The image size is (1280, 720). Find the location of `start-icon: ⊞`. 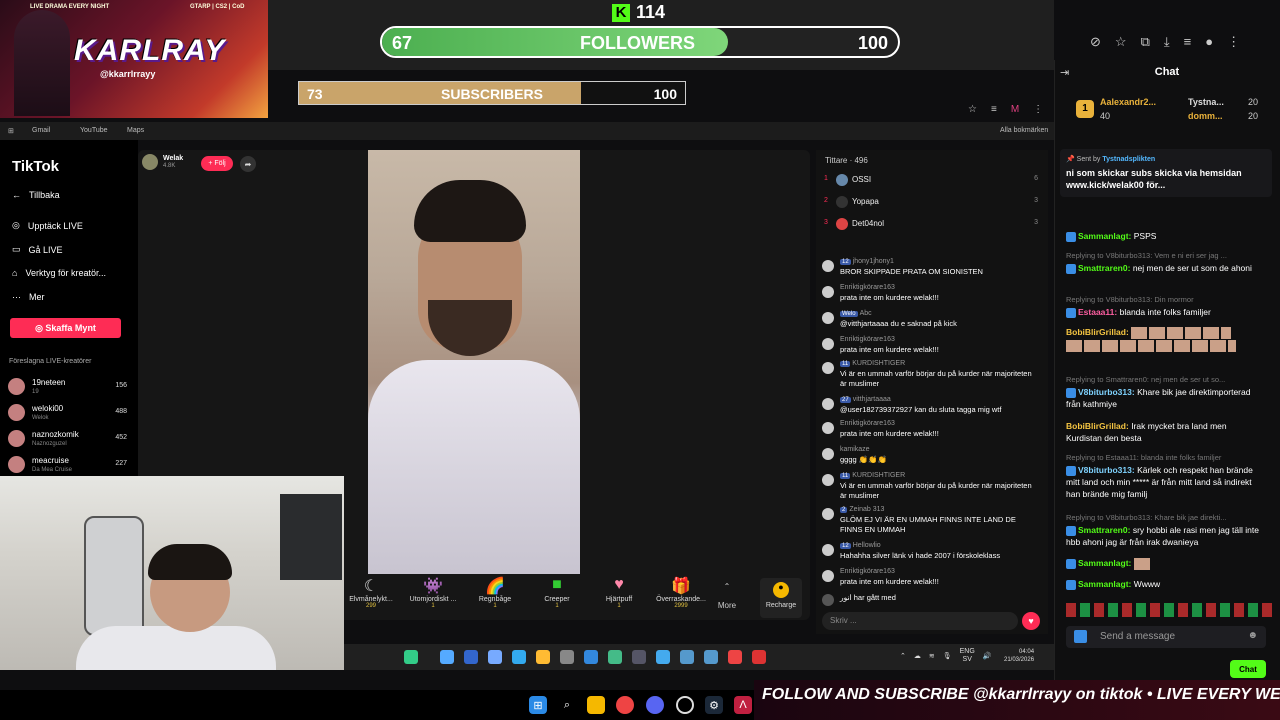

start-icon: ⊞ is located at coordinates (538, 705).